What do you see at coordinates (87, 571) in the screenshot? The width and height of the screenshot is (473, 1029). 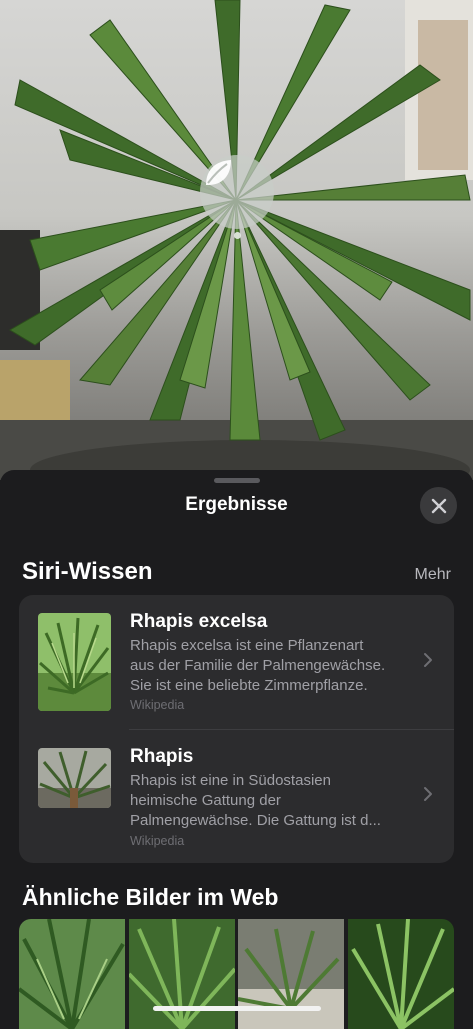 I see `siri-knowledge-title: Siri-Wissen` at bounding box center [87, 571].